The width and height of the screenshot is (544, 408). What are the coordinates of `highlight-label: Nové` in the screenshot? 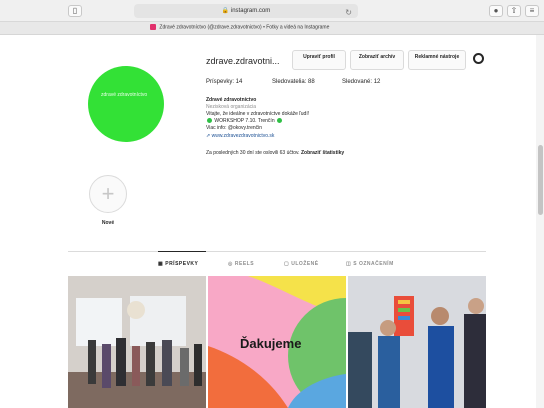 It's located at (108, 223).